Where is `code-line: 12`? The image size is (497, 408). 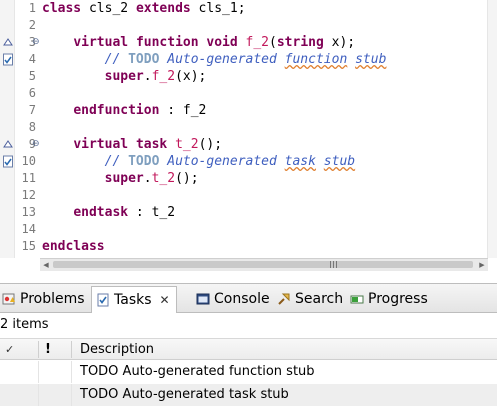
code-line: 12 is located at coordinates (244, 195).